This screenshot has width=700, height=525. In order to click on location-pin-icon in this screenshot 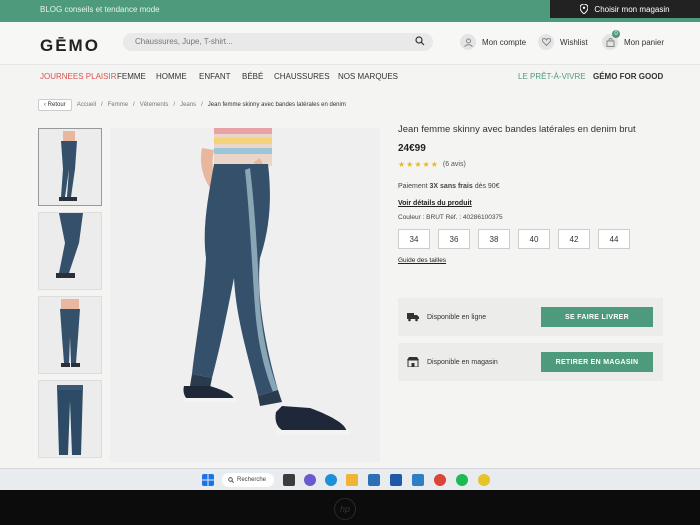, I will do `click(584, 9)`.